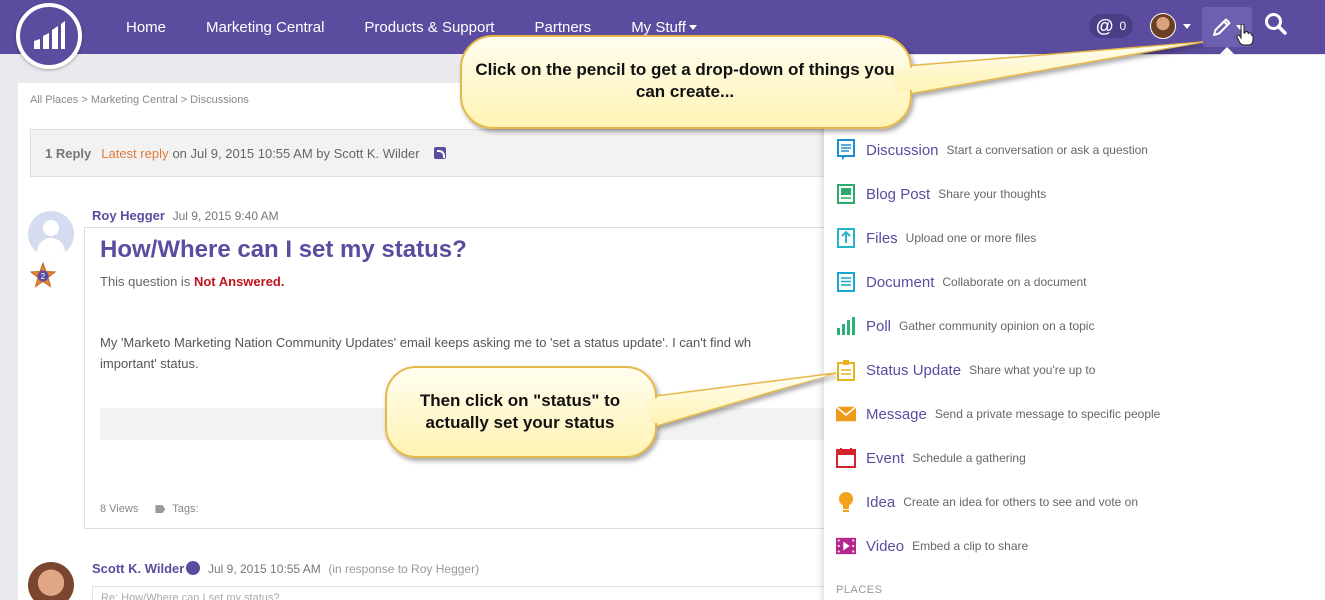 This screenshot has height=600, width=1325. I want to click on create-item-desc: Start a conversation or ask a question, so click(1047, 150).